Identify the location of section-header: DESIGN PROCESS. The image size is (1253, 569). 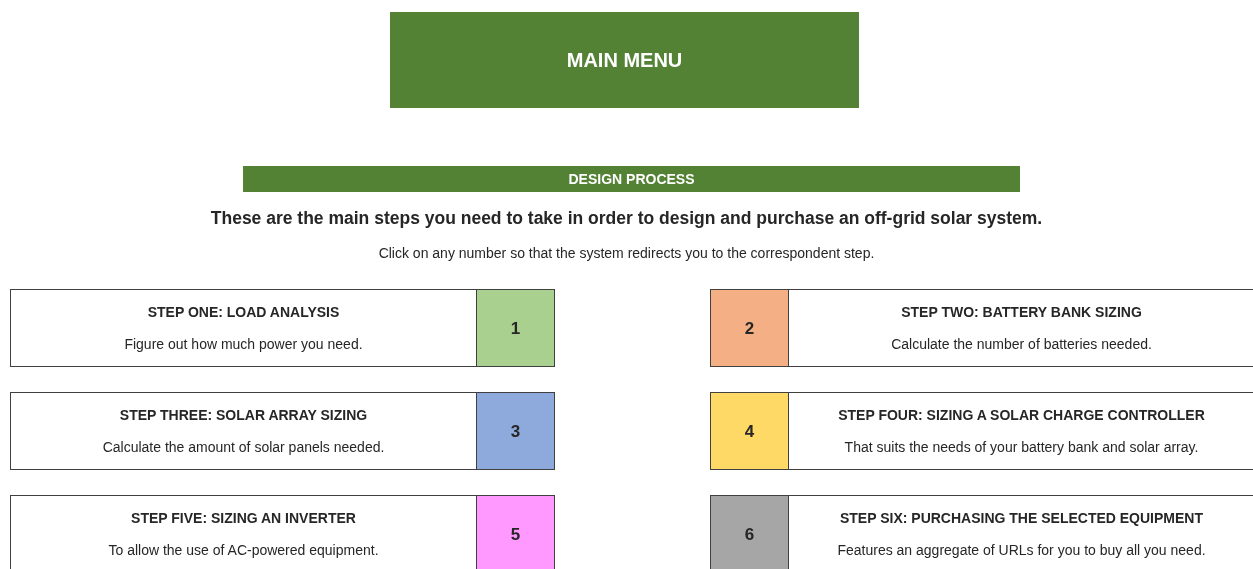
(631, 179).